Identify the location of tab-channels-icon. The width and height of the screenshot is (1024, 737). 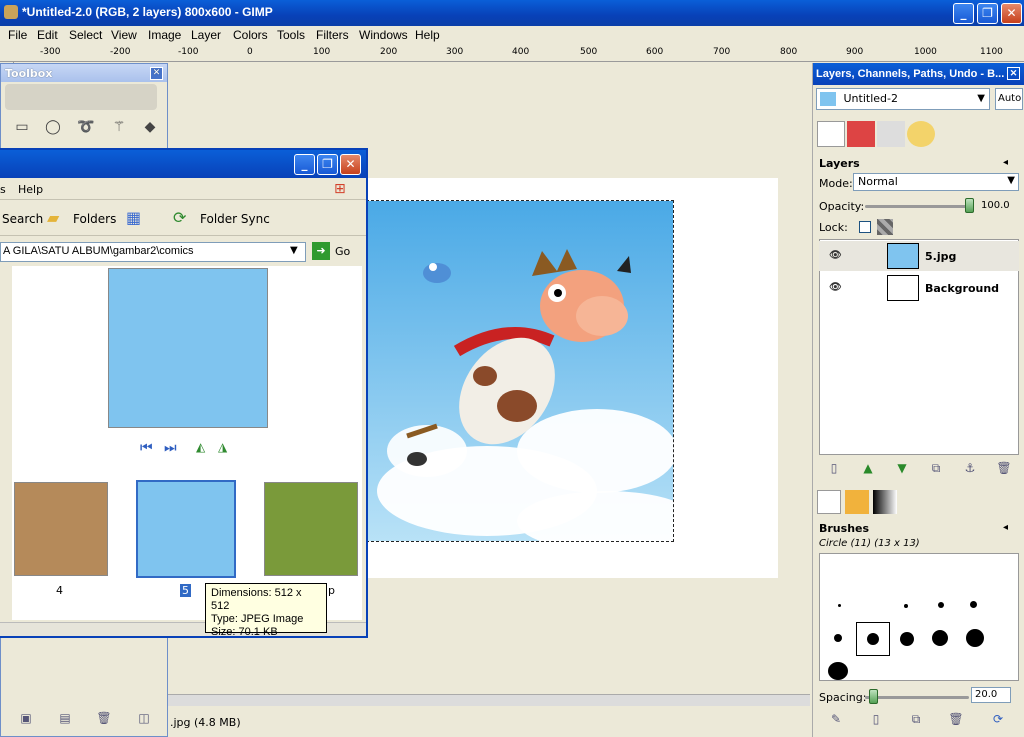
(861, 134).